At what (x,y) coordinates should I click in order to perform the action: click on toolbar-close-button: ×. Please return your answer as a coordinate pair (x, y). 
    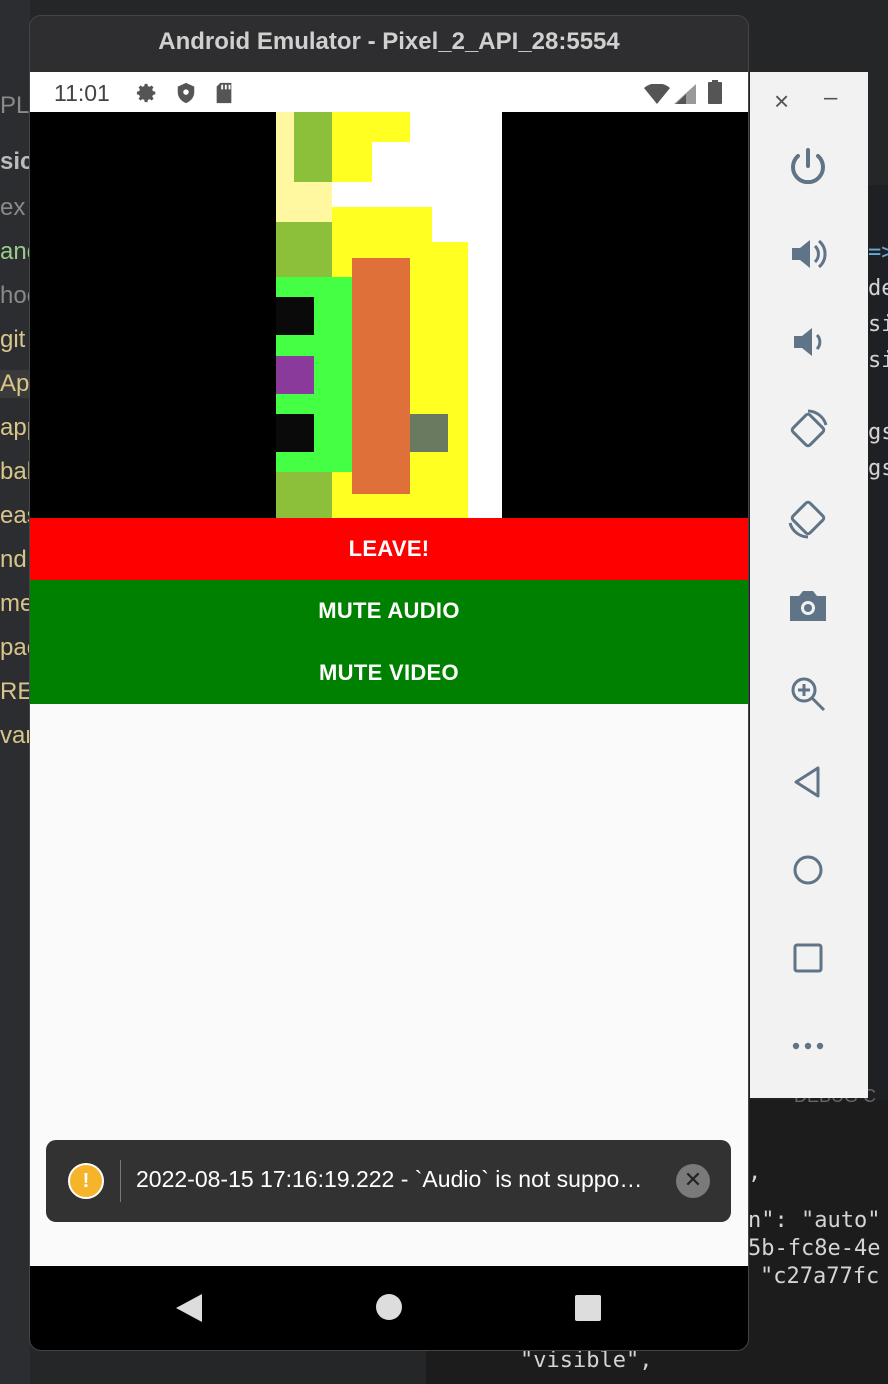
    Looking at the image, I should click on (781, 101).